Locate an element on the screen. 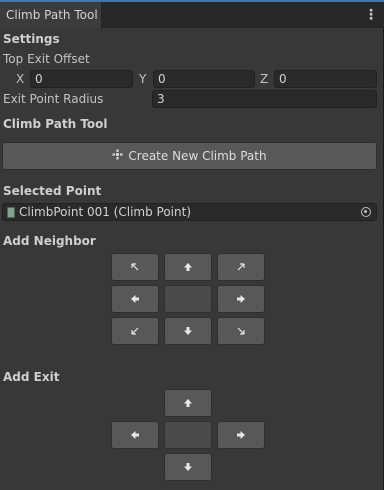 This screenshot has width=384, height=490. neighbor-up-left-button is located at coordinates (135, 267).